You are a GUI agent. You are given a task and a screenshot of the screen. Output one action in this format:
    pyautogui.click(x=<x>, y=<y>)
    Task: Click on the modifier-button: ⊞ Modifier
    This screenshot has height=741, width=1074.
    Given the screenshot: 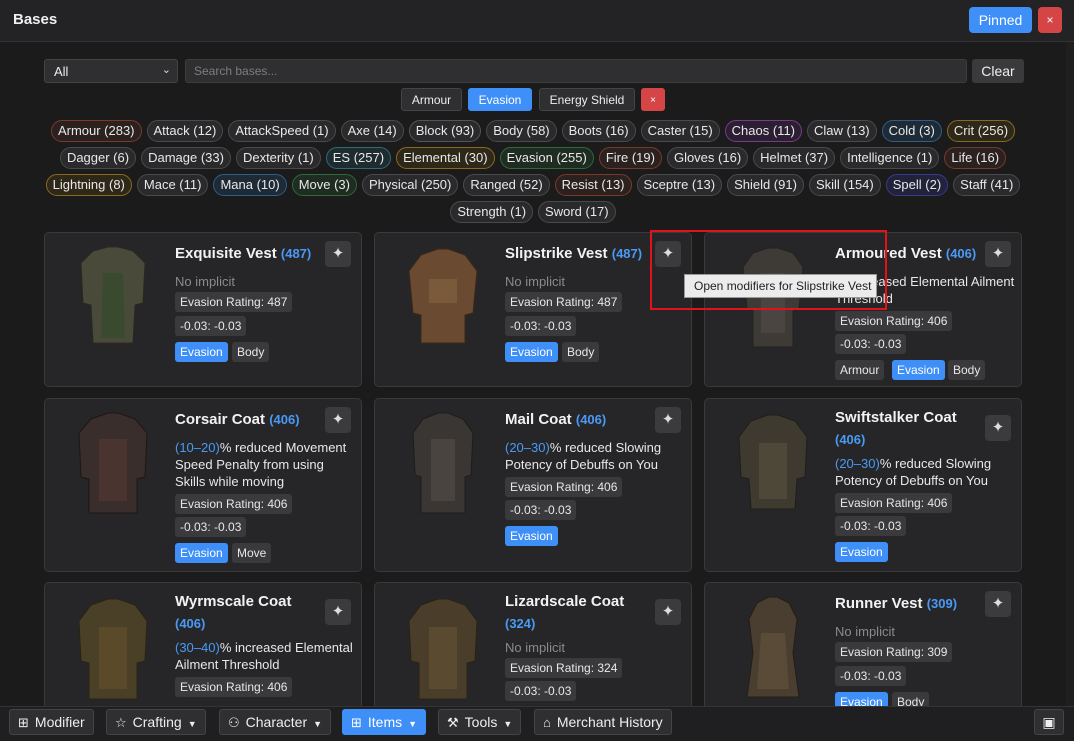 What is the action you would take?
    pyautogui.click(x=51, y=722)
    